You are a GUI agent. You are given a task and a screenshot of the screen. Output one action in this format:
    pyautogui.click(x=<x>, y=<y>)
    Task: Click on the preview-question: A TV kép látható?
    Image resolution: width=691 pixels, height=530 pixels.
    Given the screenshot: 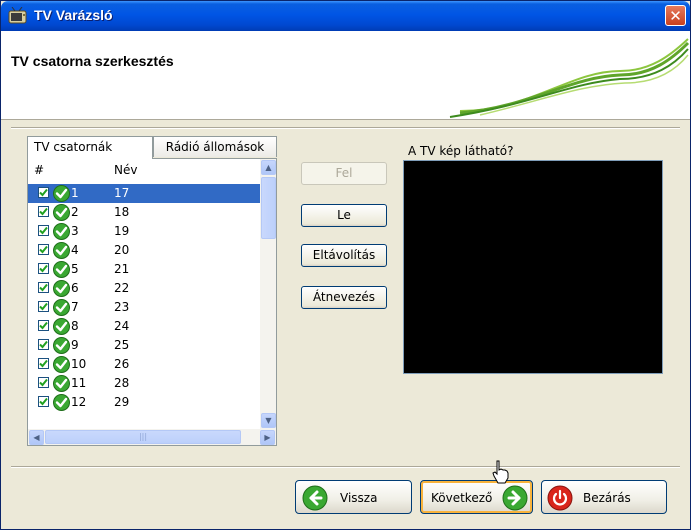 What is the action you would take?
    pyautogui.click(x=461, y=151)
    